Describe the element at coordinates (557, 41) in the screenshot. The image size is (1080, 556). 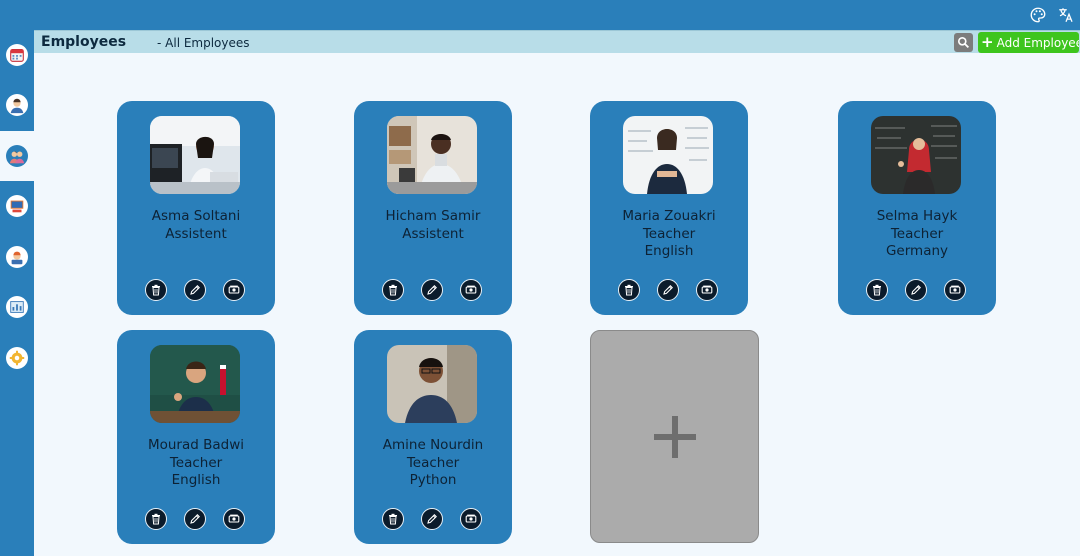
I see `page-header: Employees - All Employees + Add Employee` at that location.